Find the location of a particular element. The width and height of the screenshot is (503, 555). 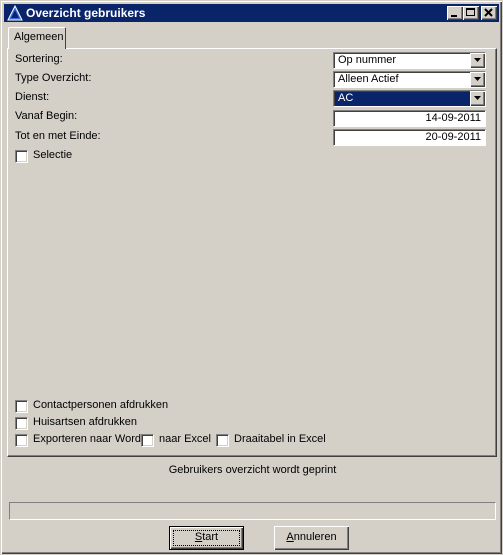

type-overzicht-dropdown-button is located at coordinates (477, 79).